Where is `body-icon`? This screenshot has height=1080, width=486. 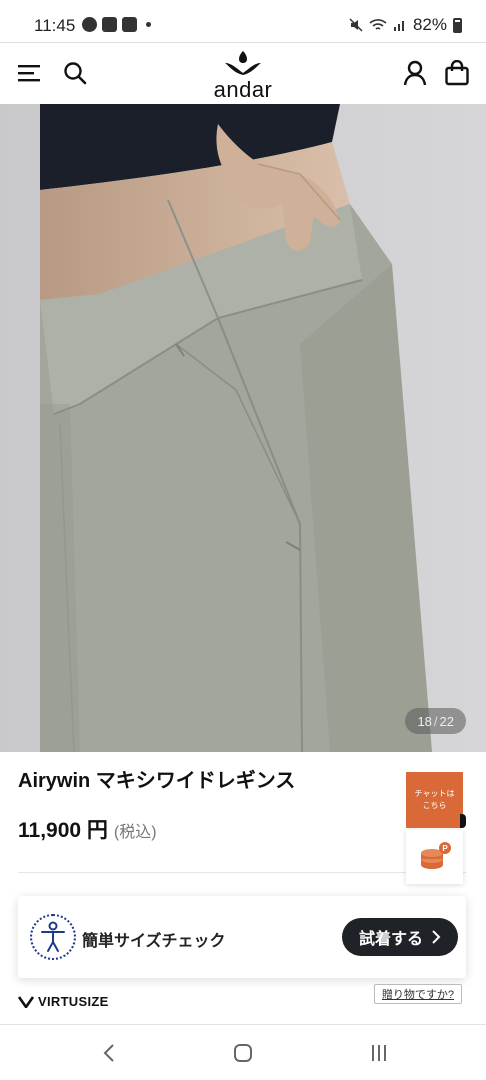
body-icon is located at coordinates (53, 937).